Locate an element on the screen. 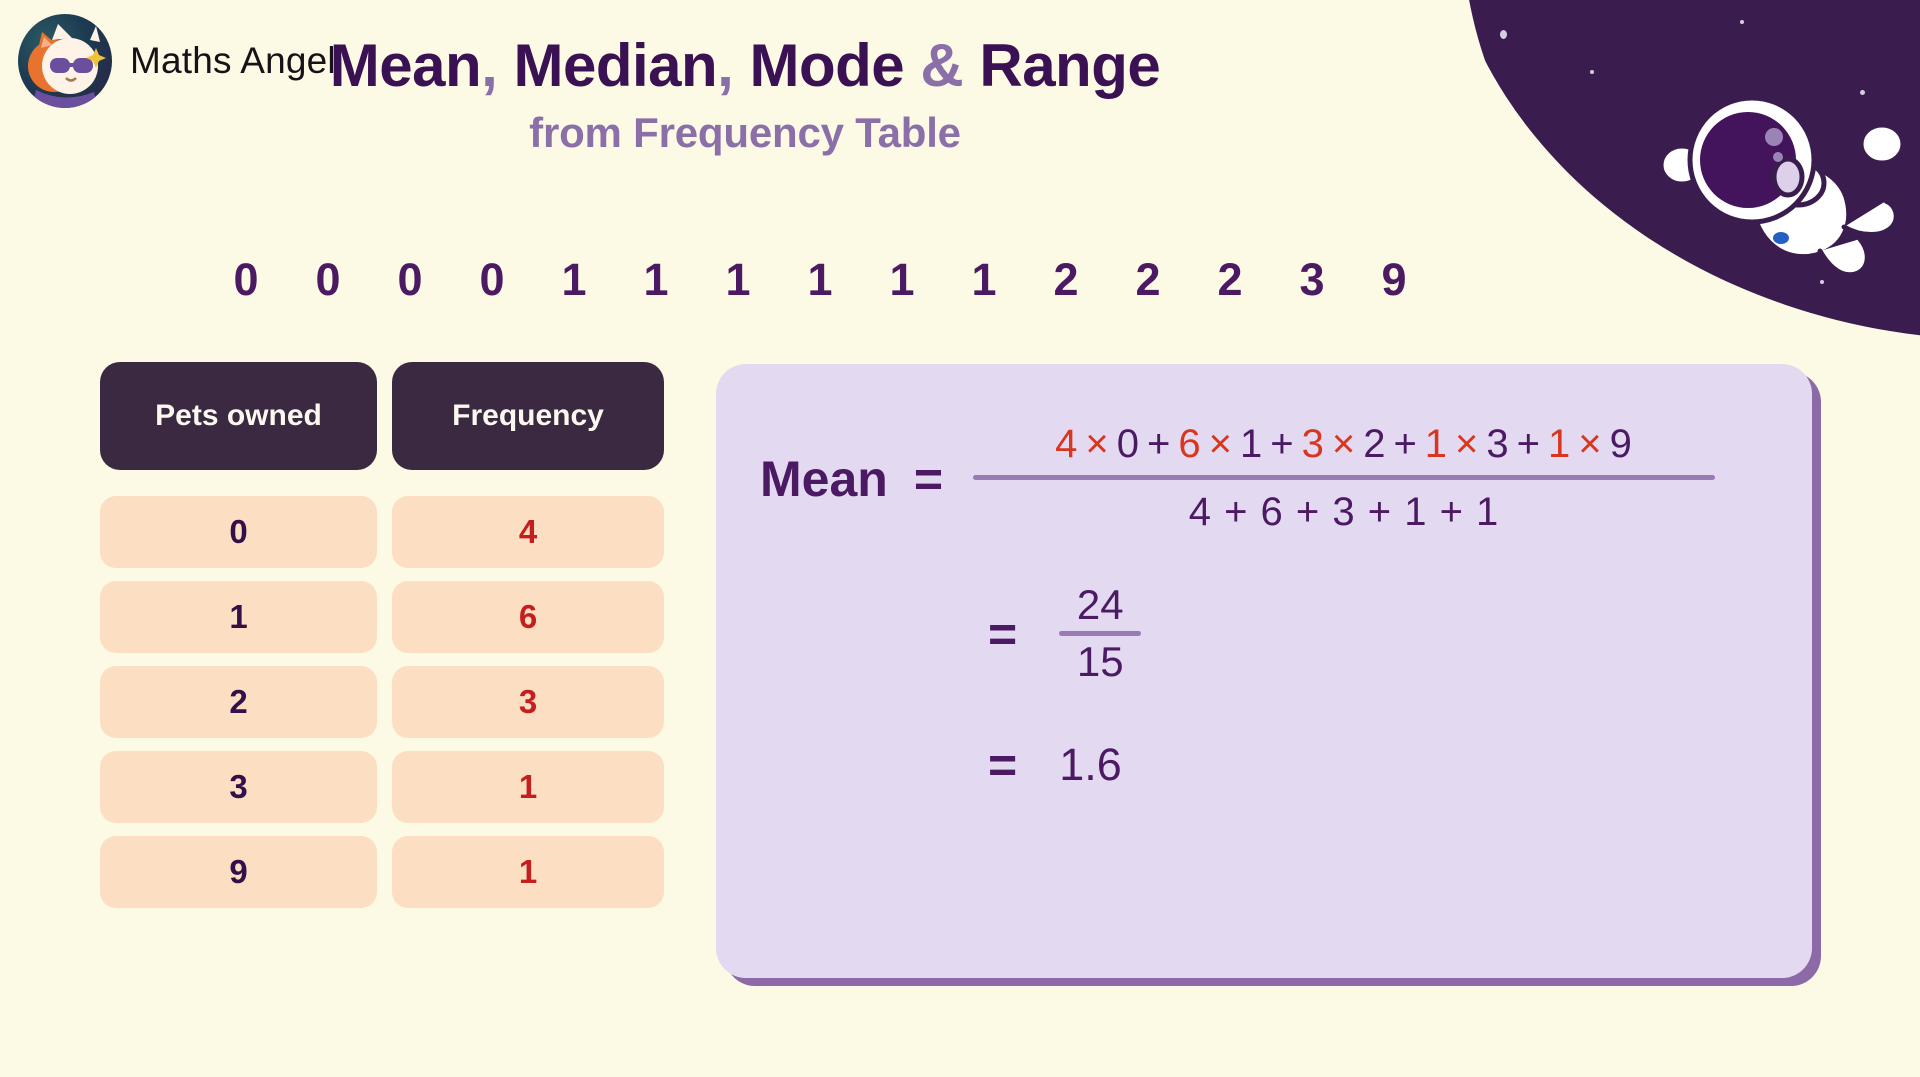 This screenshot has width=1920, height=1077. table-header-frequency: Frequency is located at coordinates (528, 416).